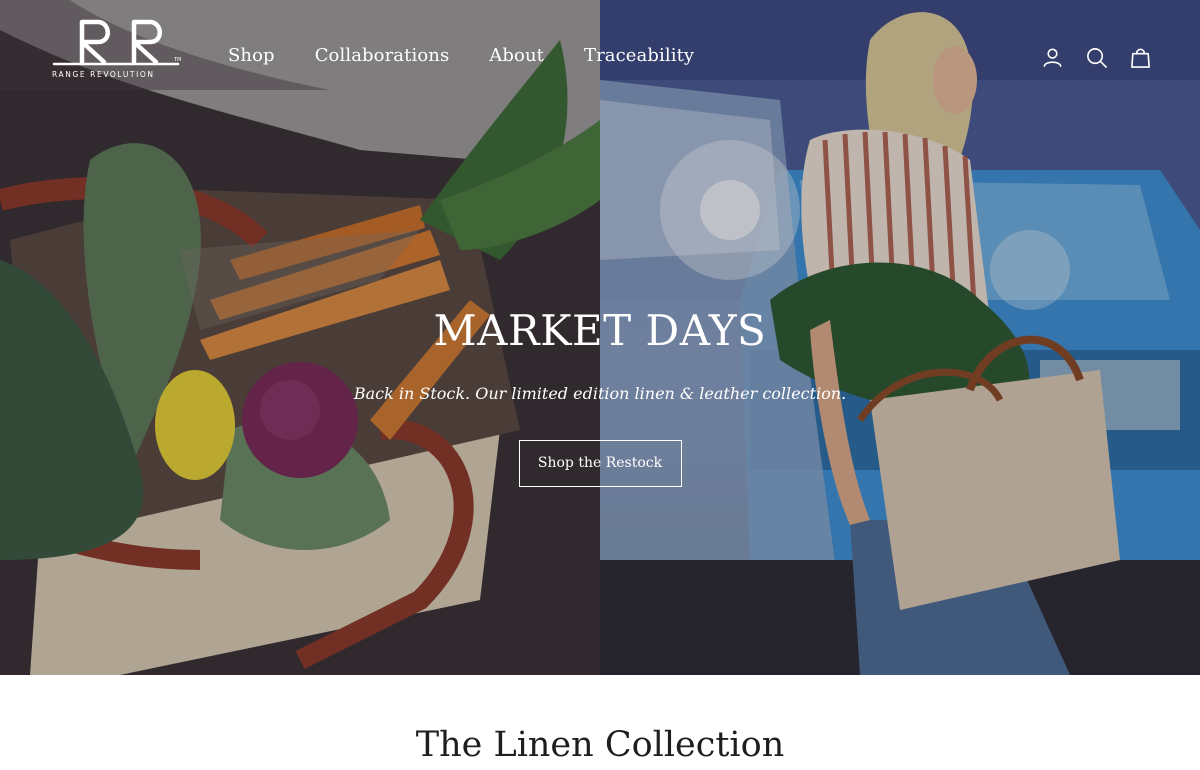  Describe the element at coordinates (1052, 57) in the screenshot. I see `account-icon` at that location.